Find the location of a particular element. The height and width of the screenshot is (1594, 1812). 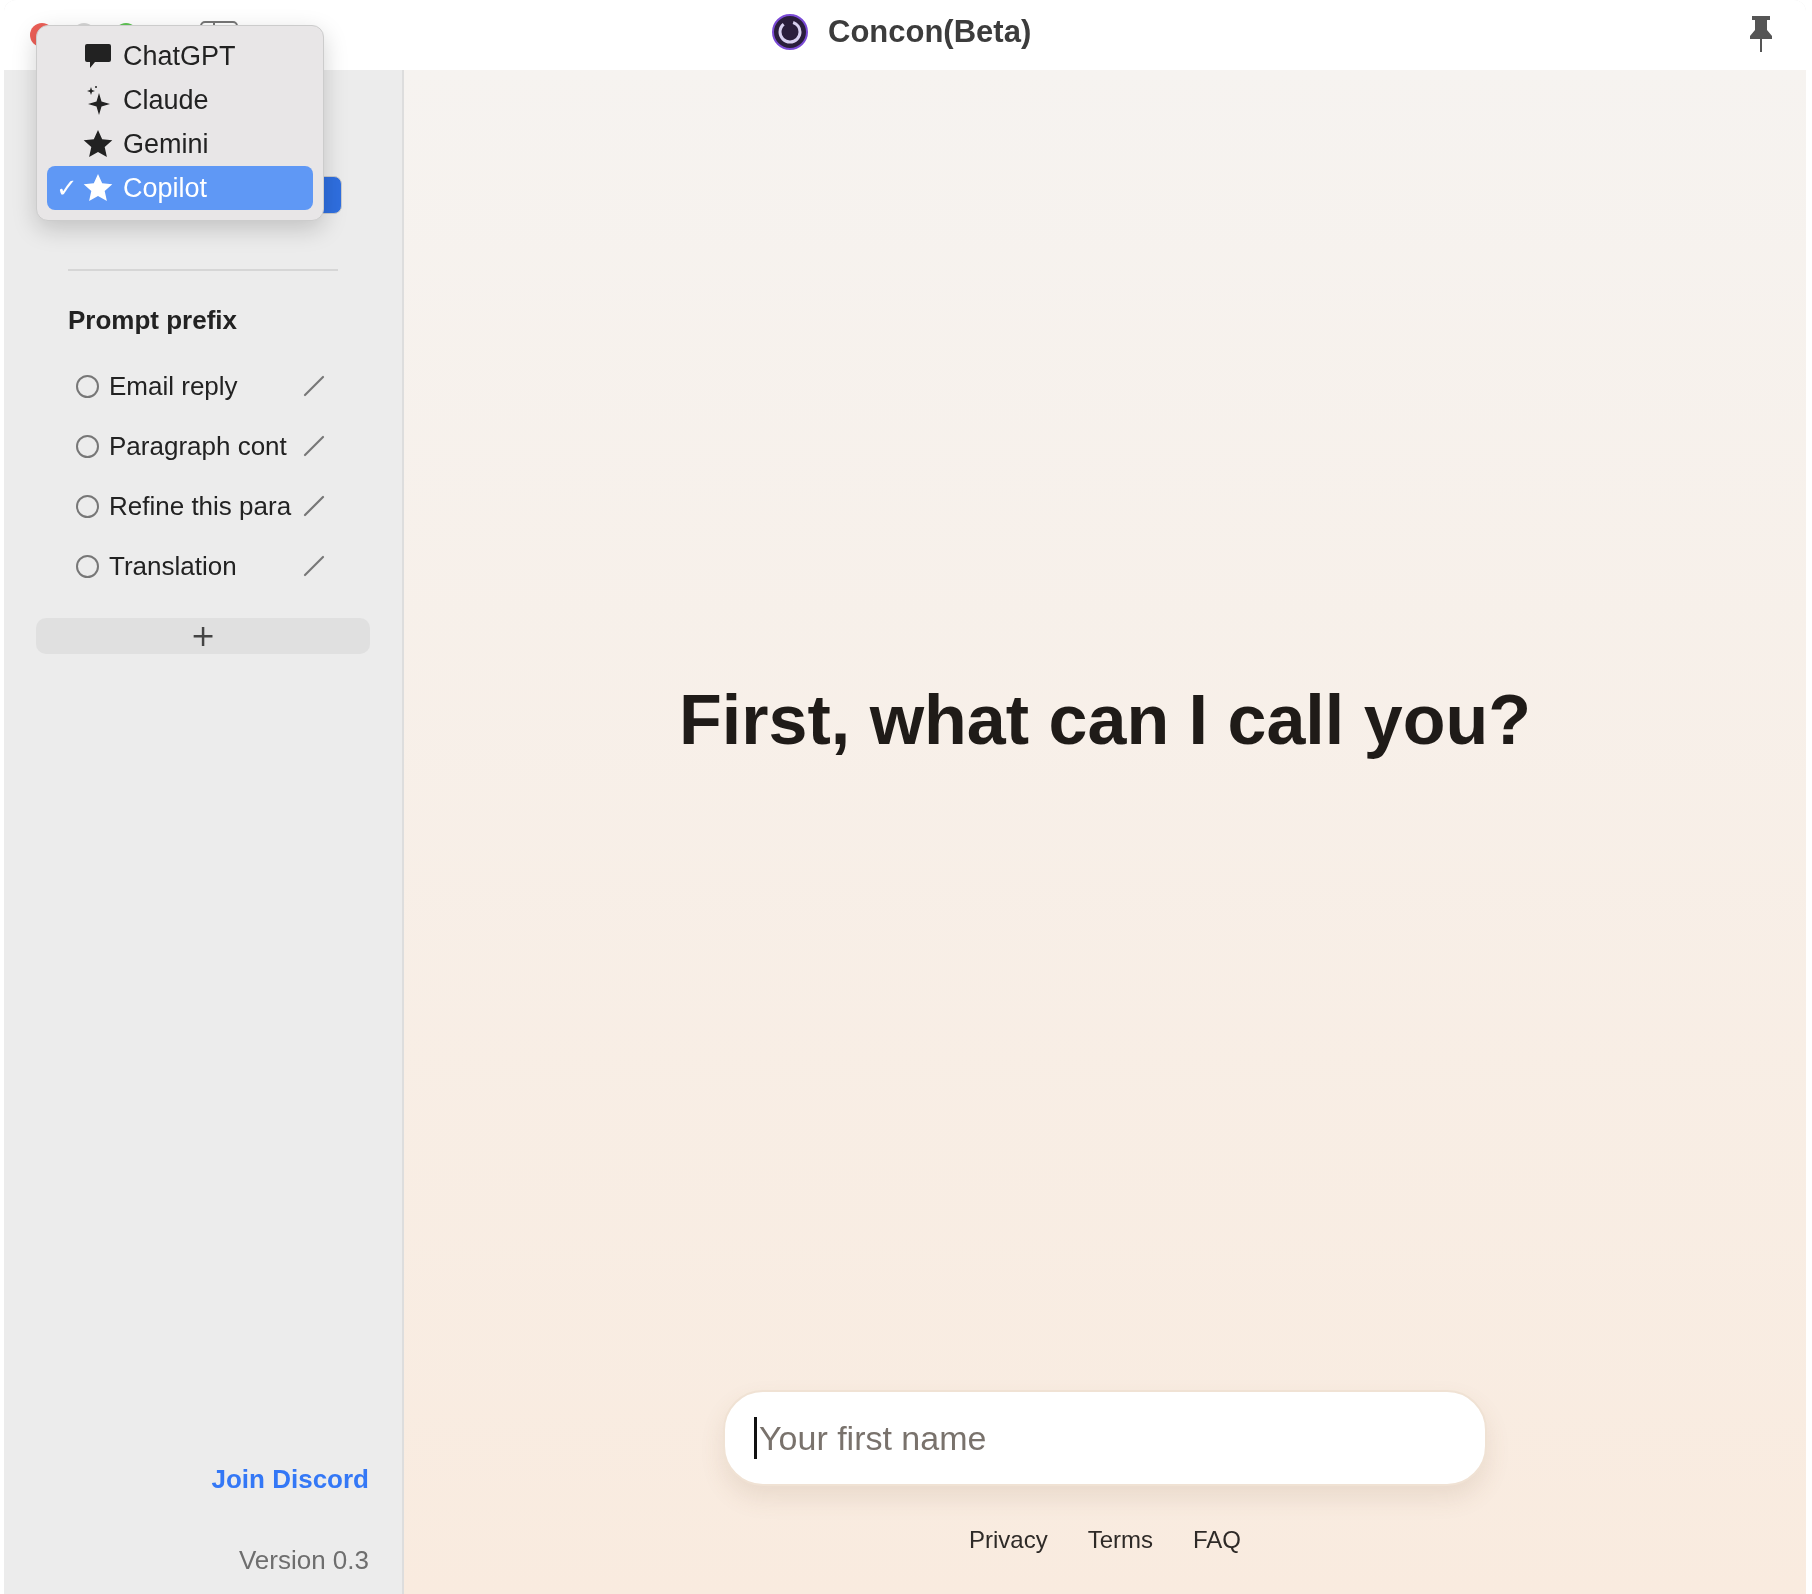

footer-link: Terms is located at coordinates (1120, 1540).